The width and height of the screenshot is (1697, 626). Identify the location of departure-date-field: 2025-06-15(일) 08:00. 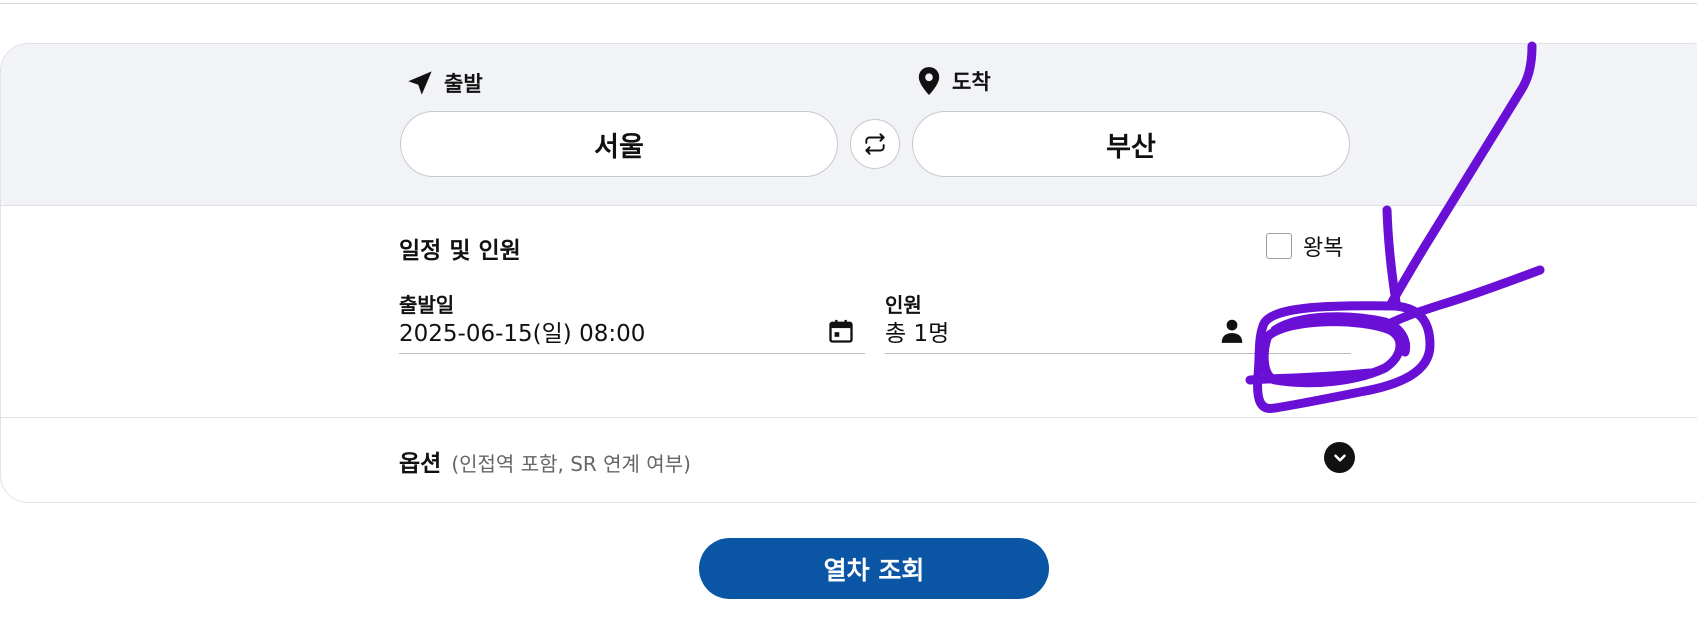
(632, 331).